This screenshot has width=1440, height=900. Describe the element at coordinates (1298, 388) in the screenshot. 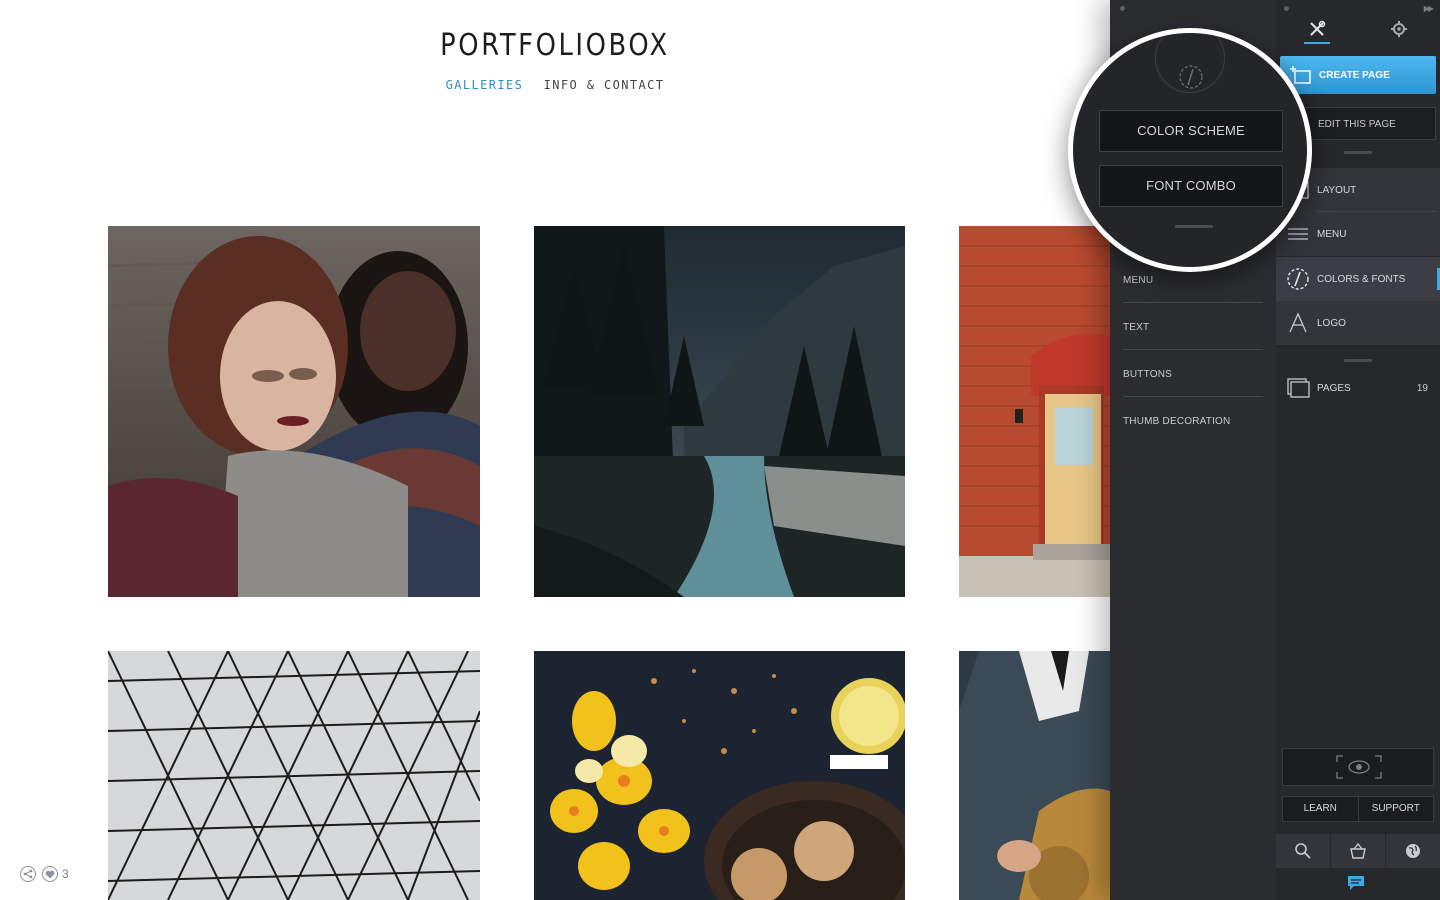

I see `pages-icon` at that location.